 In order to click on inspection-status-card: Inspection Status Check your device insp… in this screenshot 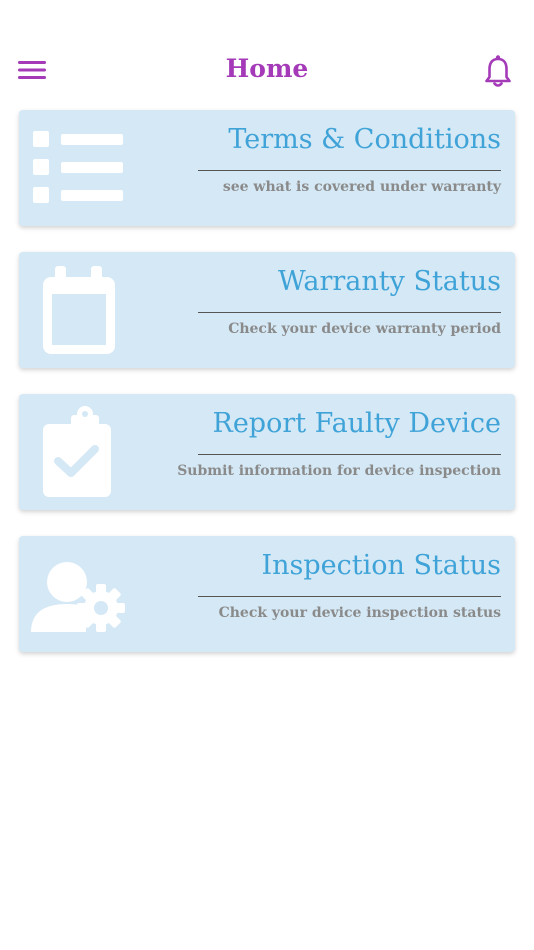, I will do `click(267, 594)`.